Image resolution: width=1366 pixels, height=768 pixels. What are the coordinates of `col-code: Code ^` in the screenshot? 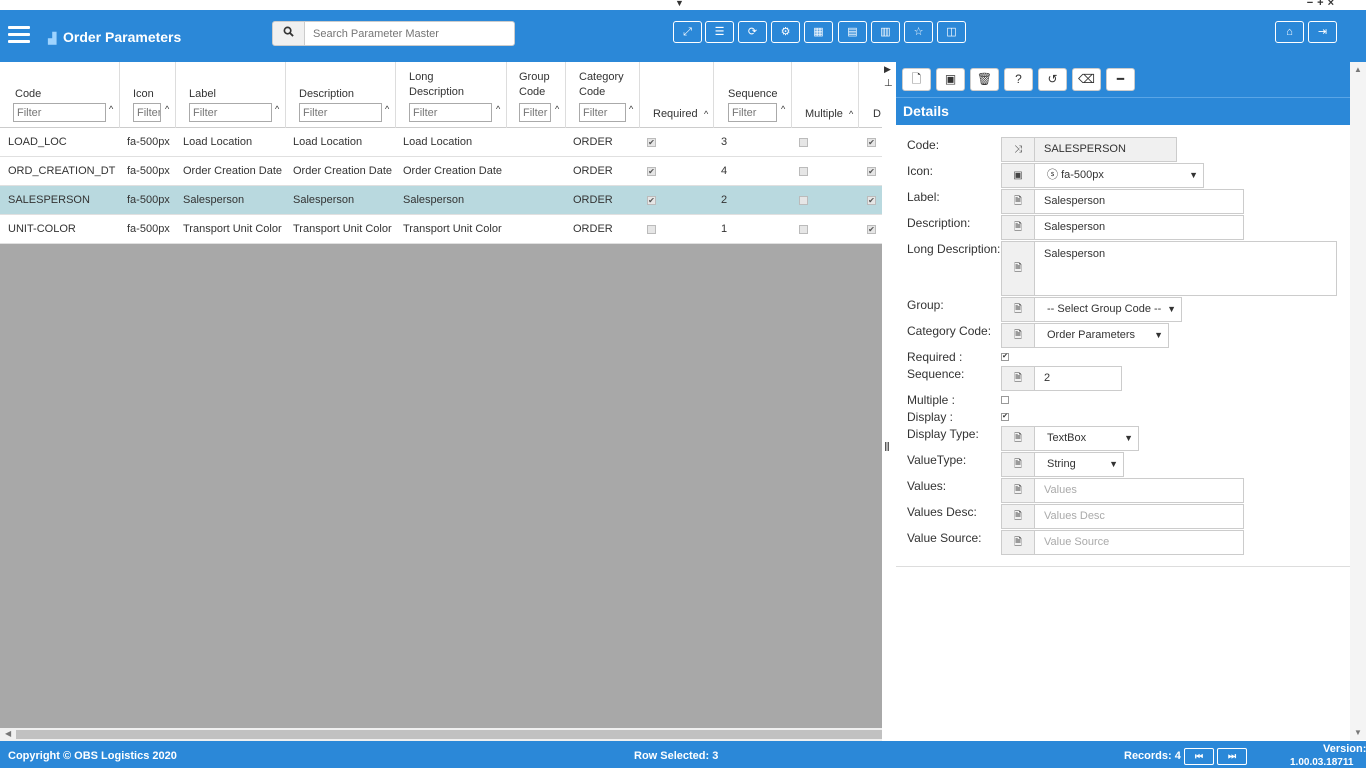 It's located at (60, 95).